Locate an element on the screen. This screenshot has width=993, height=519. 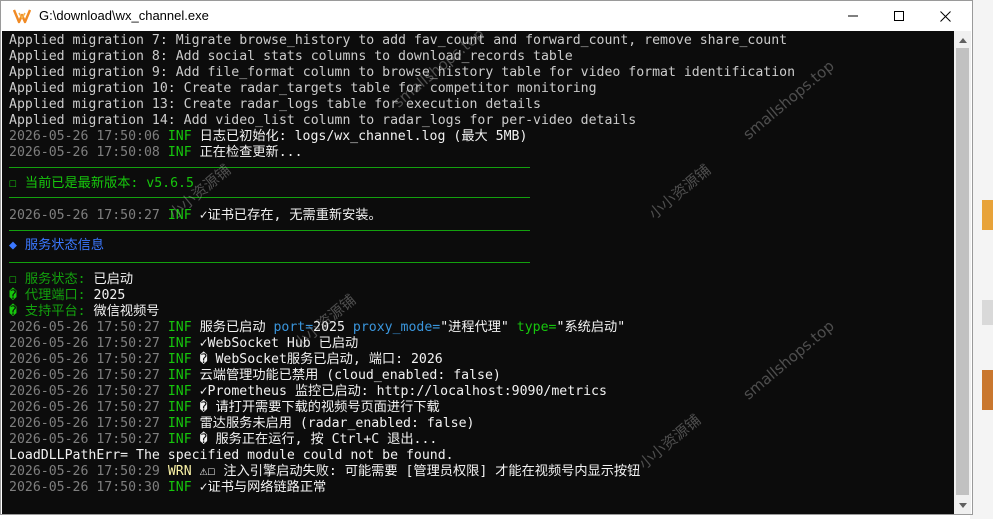
status-key: 代理端口: is located at coordinates (55, 295).